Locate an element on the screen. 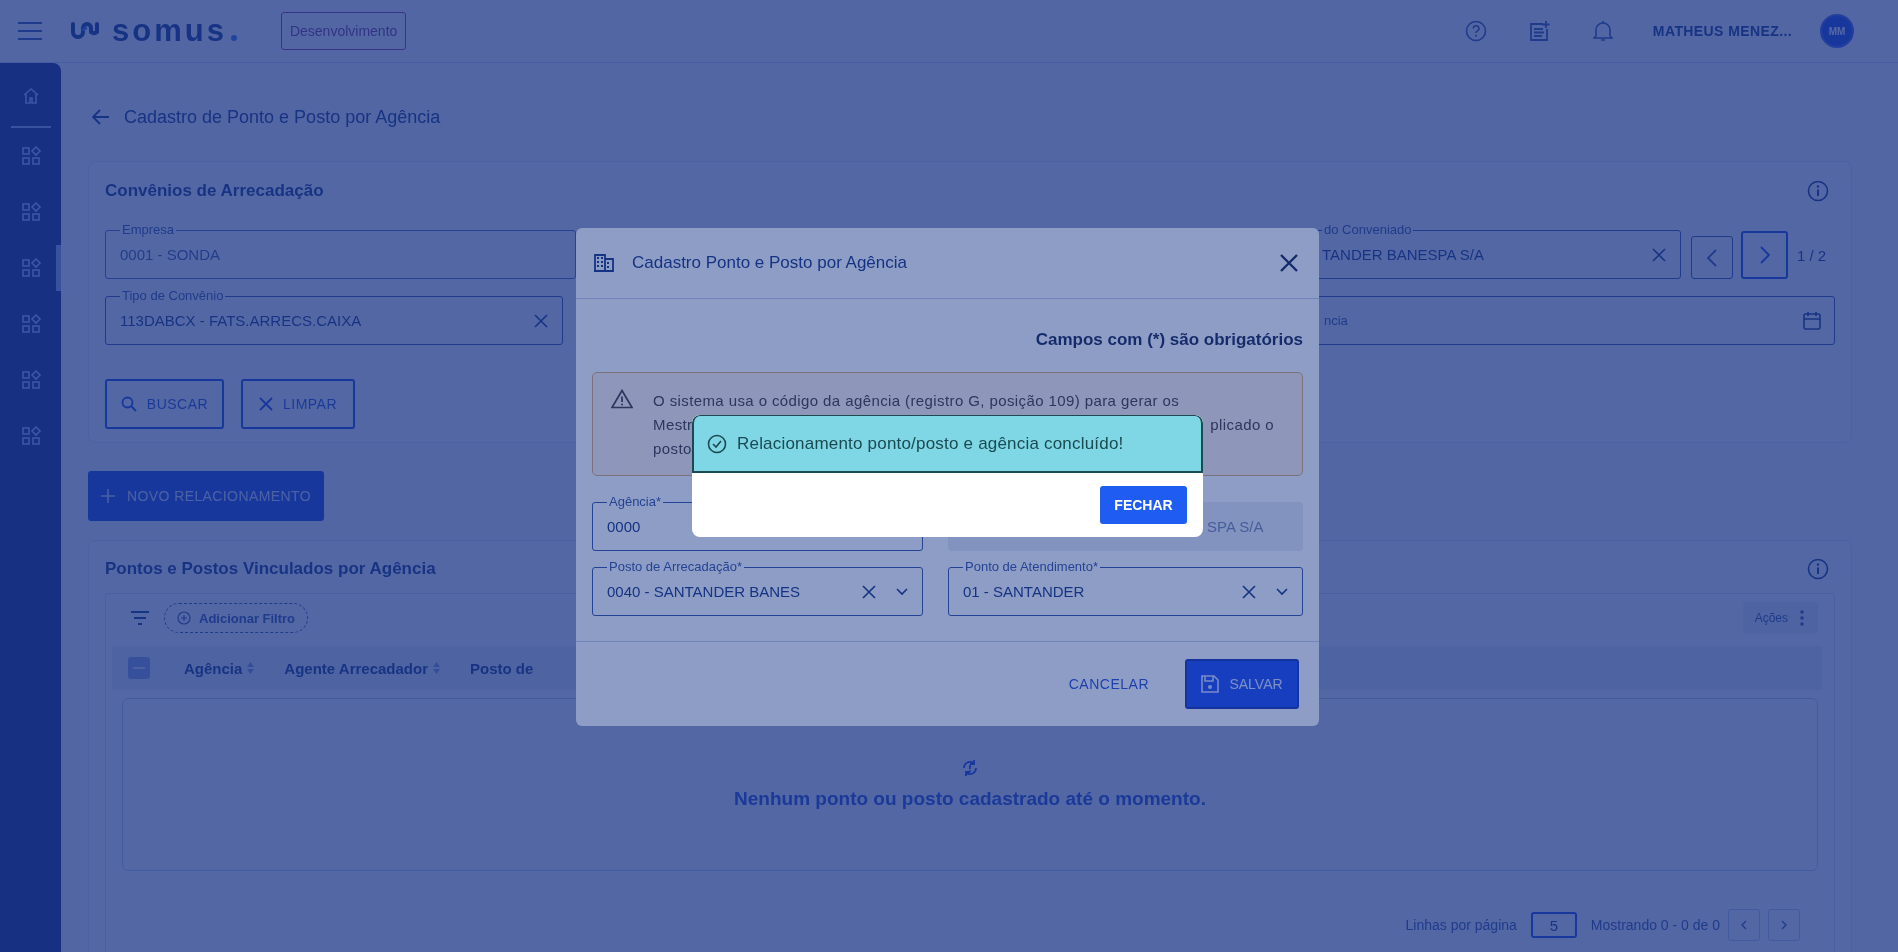  logo-text: somus is located at coordinates (169, 31).